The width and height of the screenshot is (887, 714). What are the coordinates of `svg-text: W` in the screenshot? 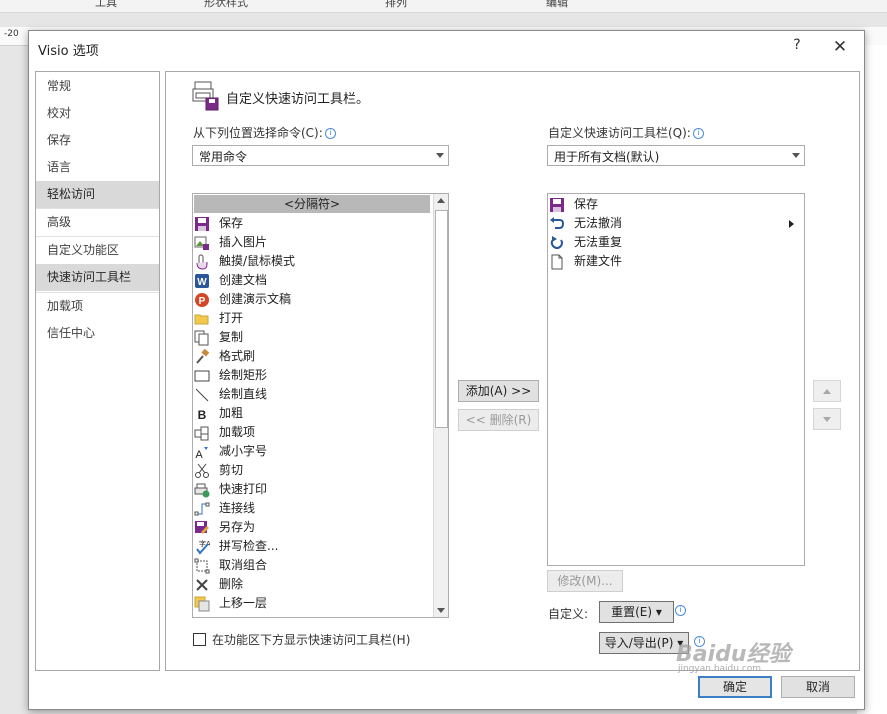 It's located at (202, 282).